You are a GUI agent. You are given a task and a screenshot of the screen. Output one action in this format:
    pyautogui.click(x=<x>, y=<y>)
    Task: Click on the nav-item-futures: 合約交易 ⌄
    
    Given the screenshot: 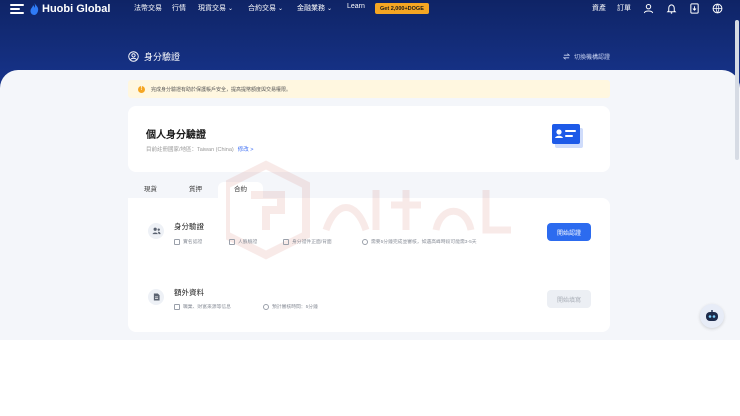 What is the action you would take?
    pyautogui.click(x=265, y=8)
    